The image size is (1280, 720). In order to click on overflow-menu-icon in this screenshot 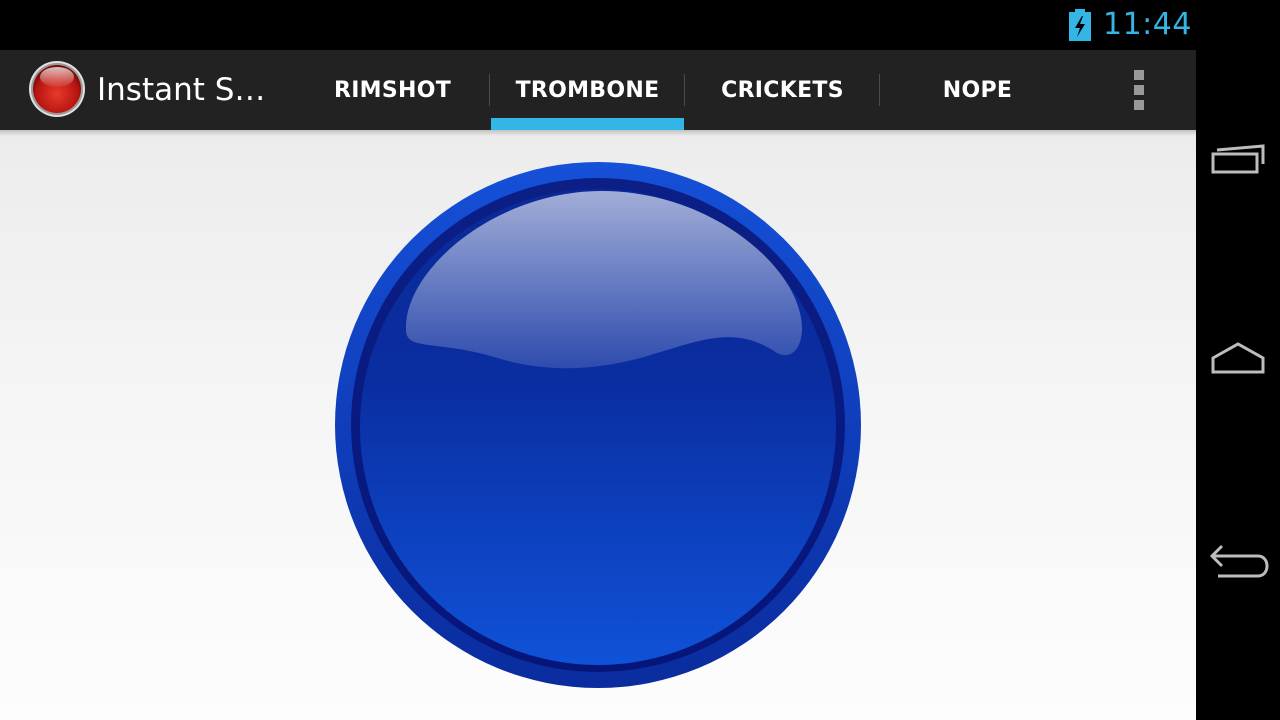, I will do `click(1140, 90)`.